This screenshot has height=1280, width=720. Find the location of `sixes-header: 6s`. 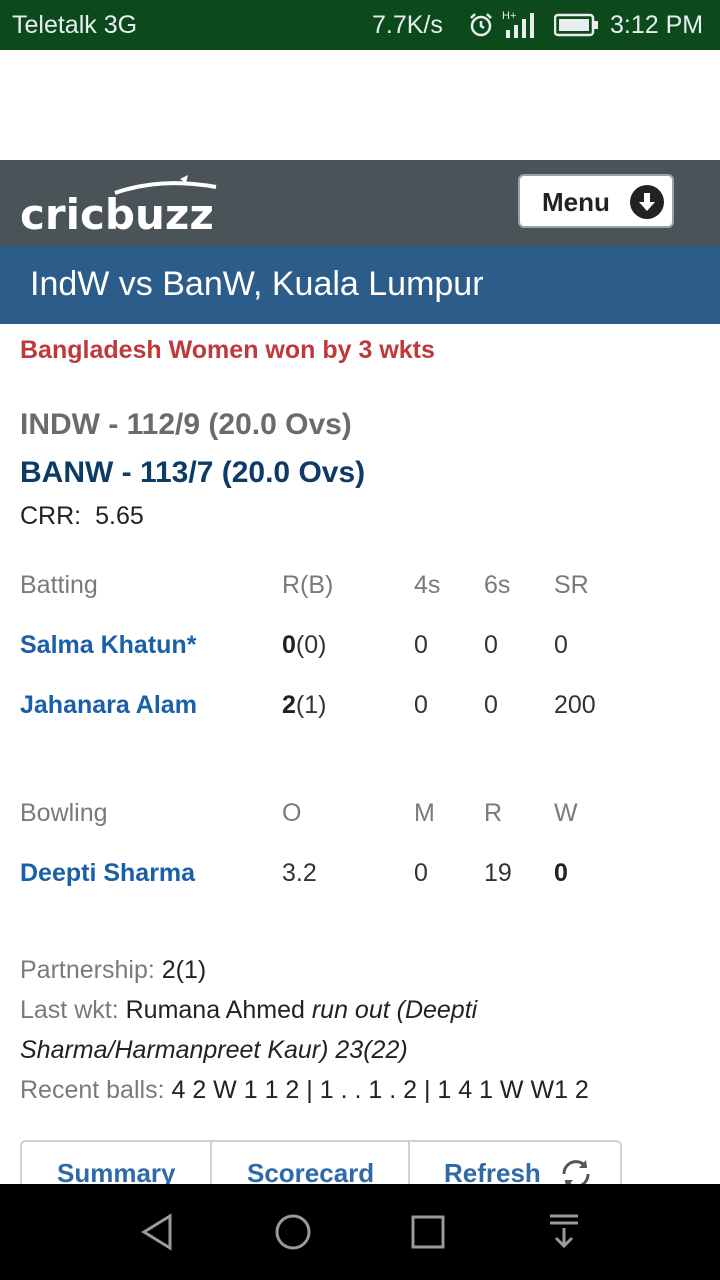

sixes-header: 6s is located at coordinates (497, 585).